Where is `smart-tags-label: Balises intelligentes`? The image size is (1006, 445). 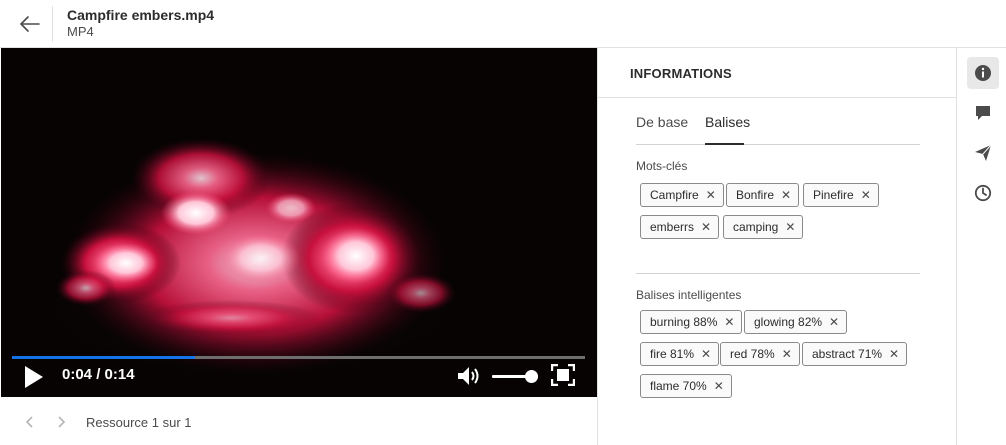 smart-tags-label: Balises intelligentes is located at coordinates (689, 295).